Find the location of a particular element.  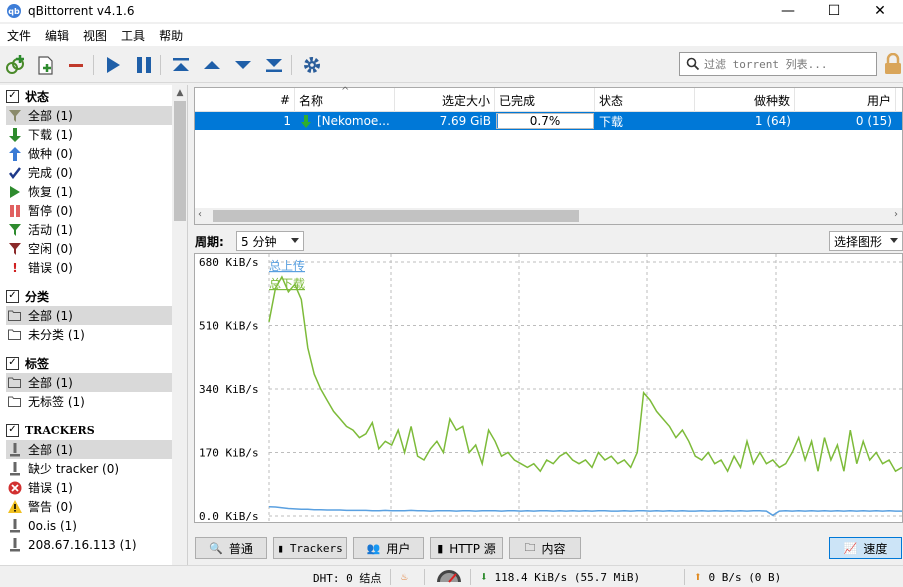

menu-tools: 工具 is located at coordinates (133, 35).